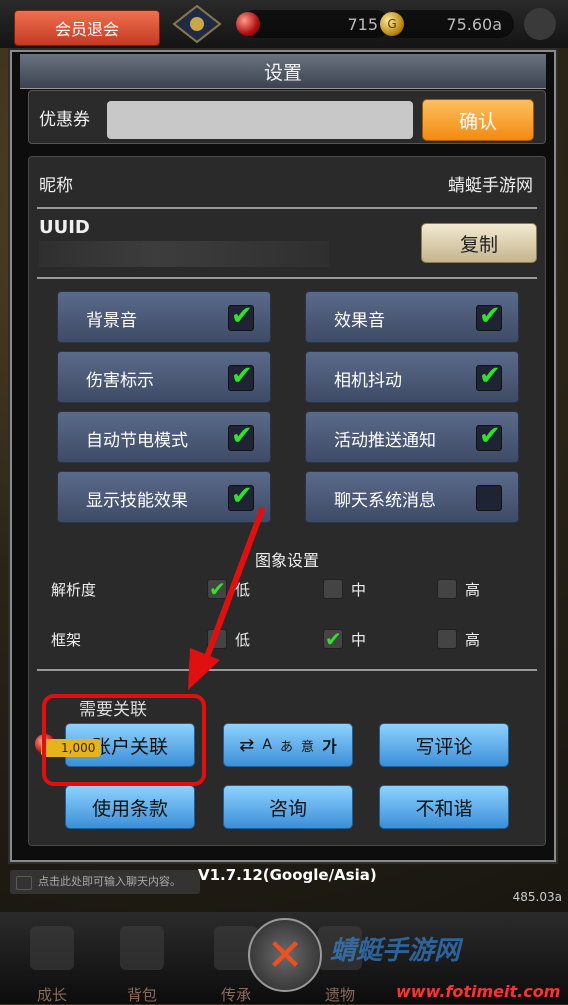 Image resolution: width=568 pixels, height=1005 pixels. I want to click on watermark-url: www.fotimeit.com, so click(478, 991).